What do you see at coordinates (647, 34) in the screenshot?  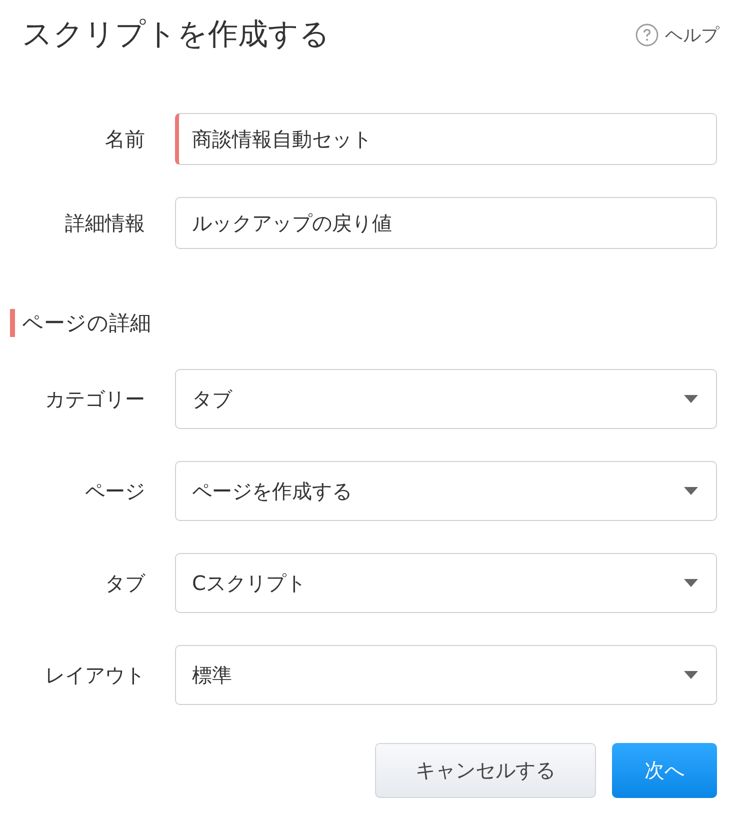 I see `help-icon` at bounding box center [647, 34].